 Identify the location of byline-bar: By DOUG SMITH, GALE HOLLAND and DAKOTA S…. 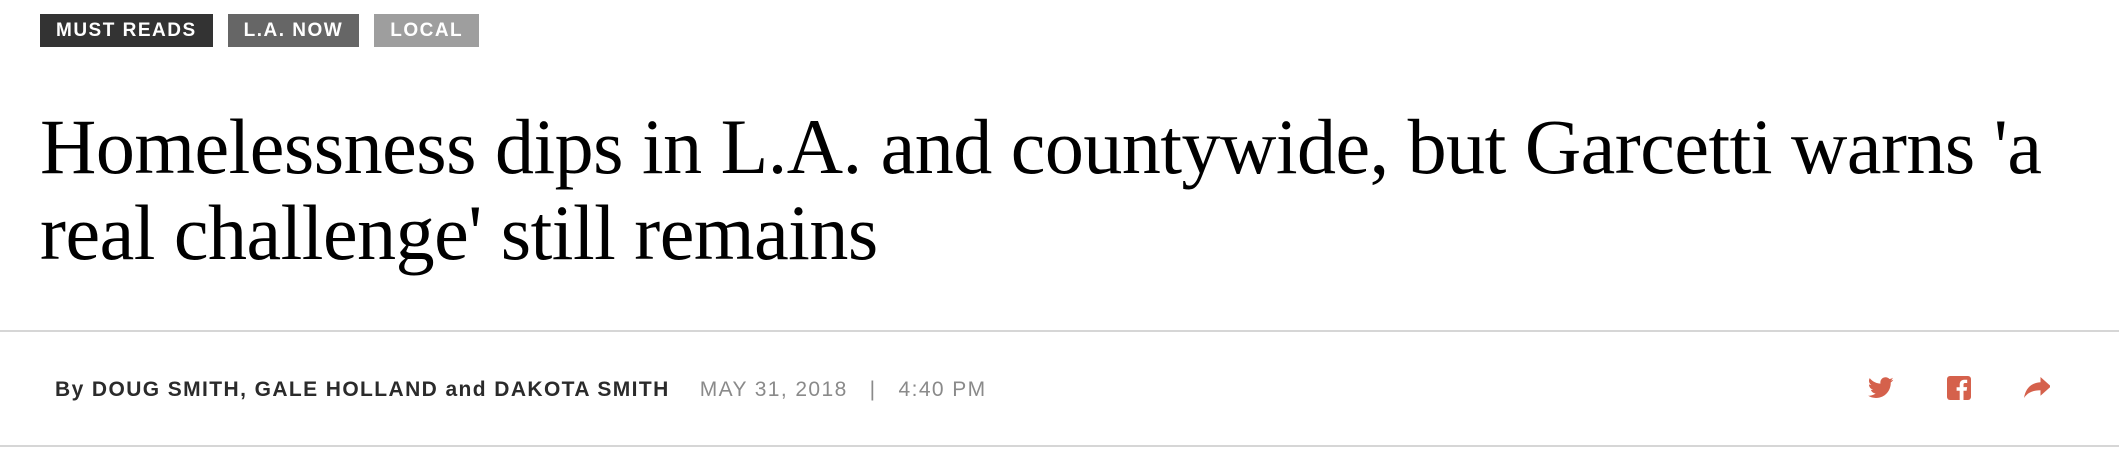
(521, 390).